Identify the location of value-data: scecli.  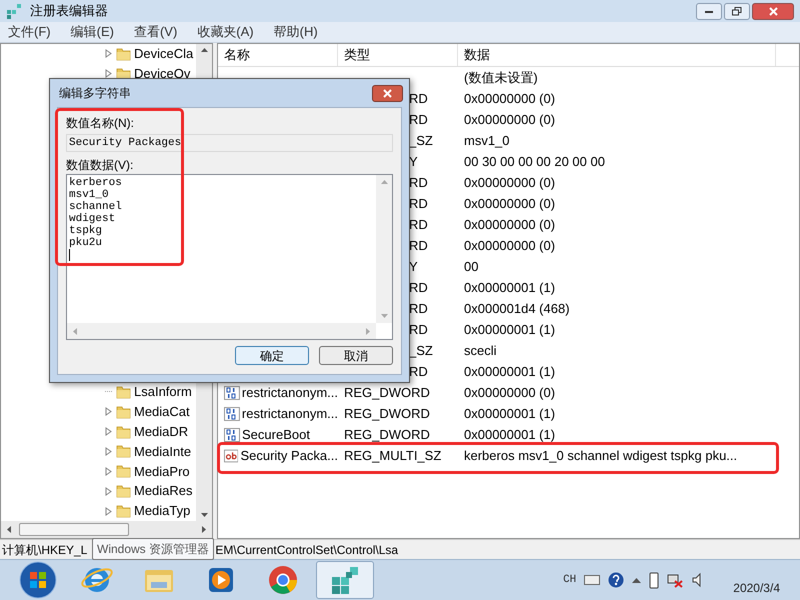
(480, 350).